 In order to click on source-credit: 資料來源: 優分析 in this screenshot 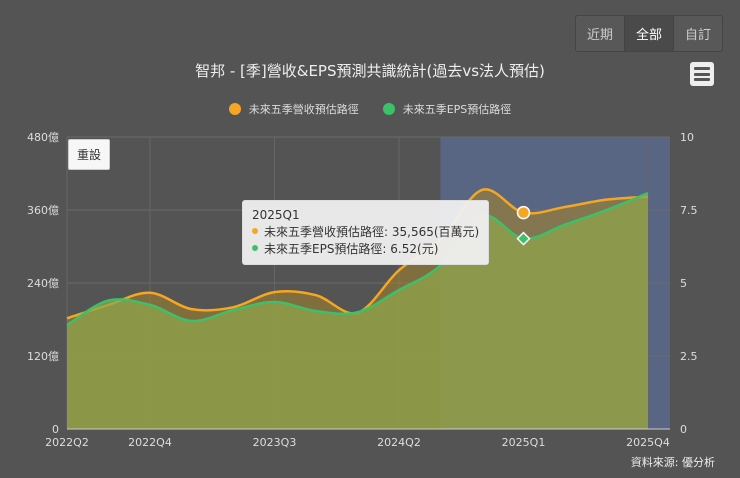, I will do `click(672, 462)`.